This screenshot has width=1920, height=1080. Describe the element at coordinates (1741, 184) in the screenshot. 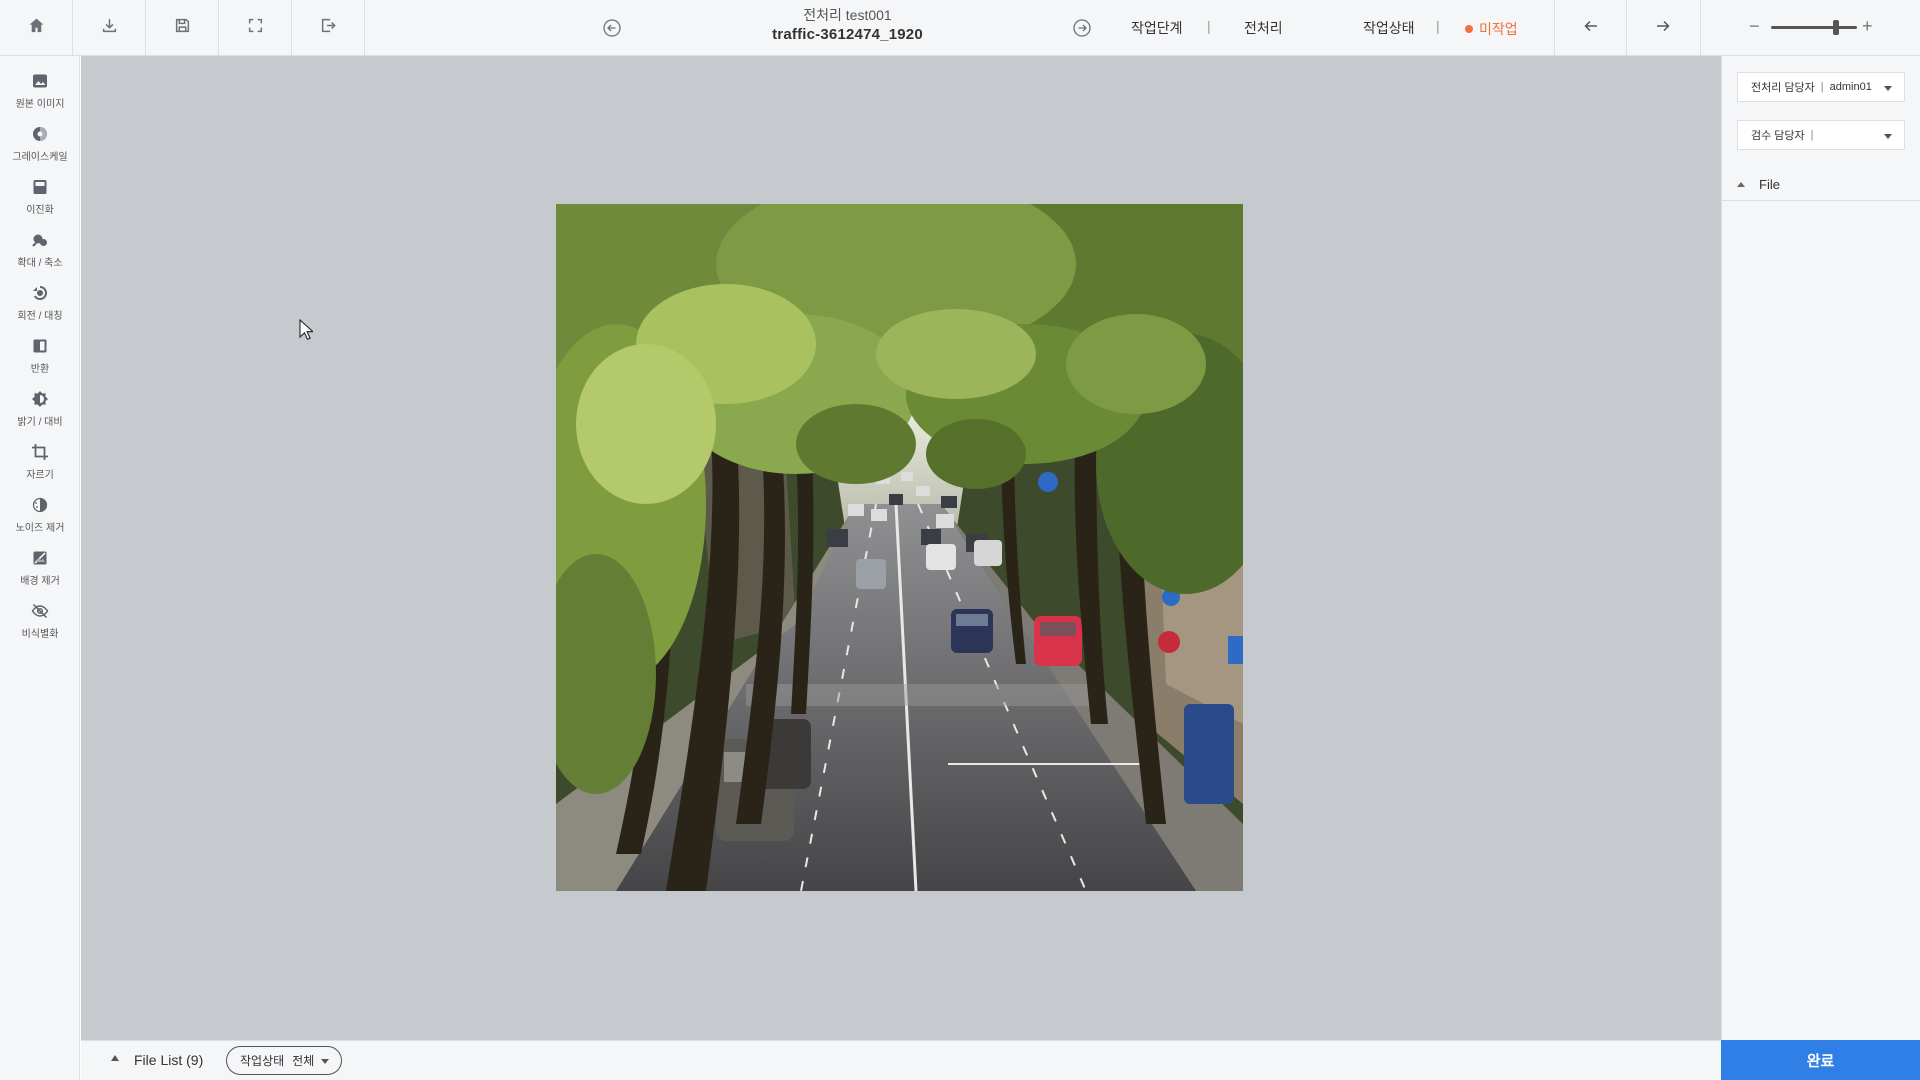

I see `collapse-up-icon` at that location.